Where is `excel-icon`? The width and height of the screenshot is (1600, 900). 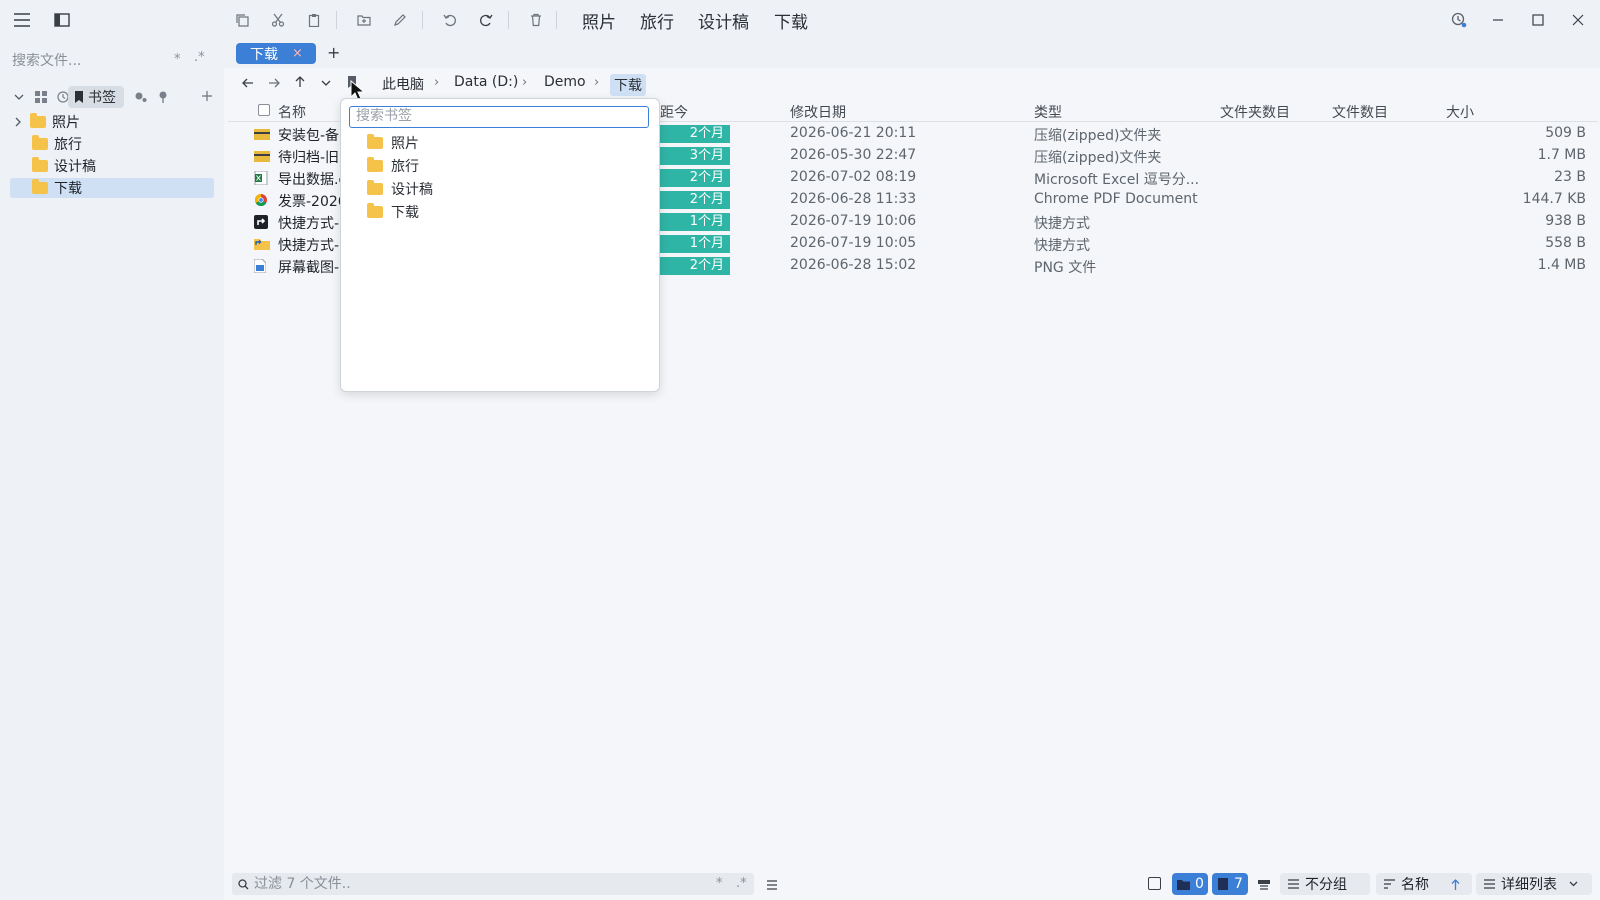 excel-icon is located at coordinates (261, 178).